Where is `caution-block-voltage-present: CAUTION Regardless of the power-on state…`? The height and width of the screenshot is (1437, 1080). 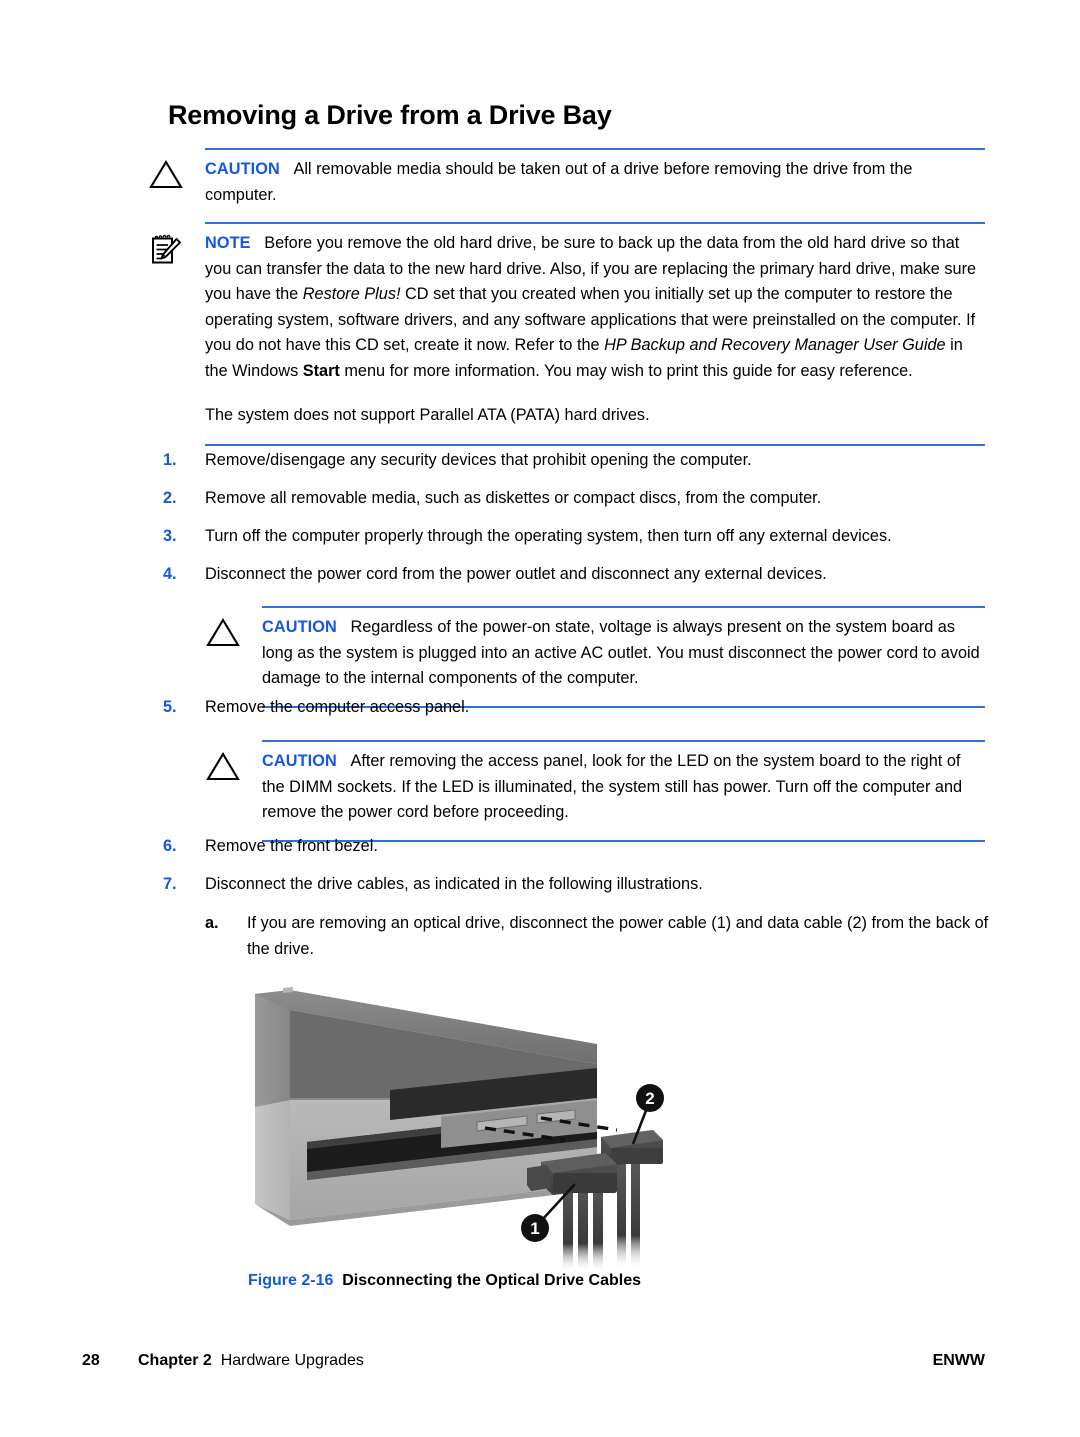 caution-block-voltage-present: CAUTION Regardless of the power-on state… is located at coordinates (595, 657).